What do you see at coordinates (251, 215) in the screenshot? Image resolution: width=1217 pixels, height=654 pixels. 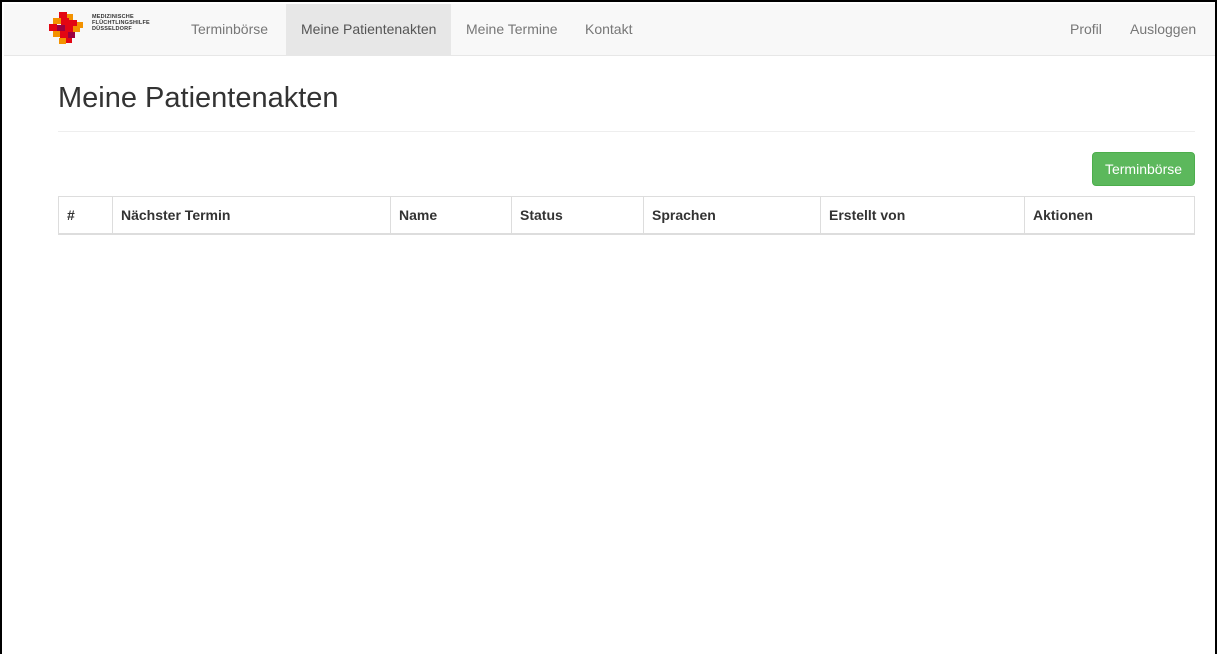 I see `column-header-next-appointment: Nächster Termin` at bounding box center [251, 215].